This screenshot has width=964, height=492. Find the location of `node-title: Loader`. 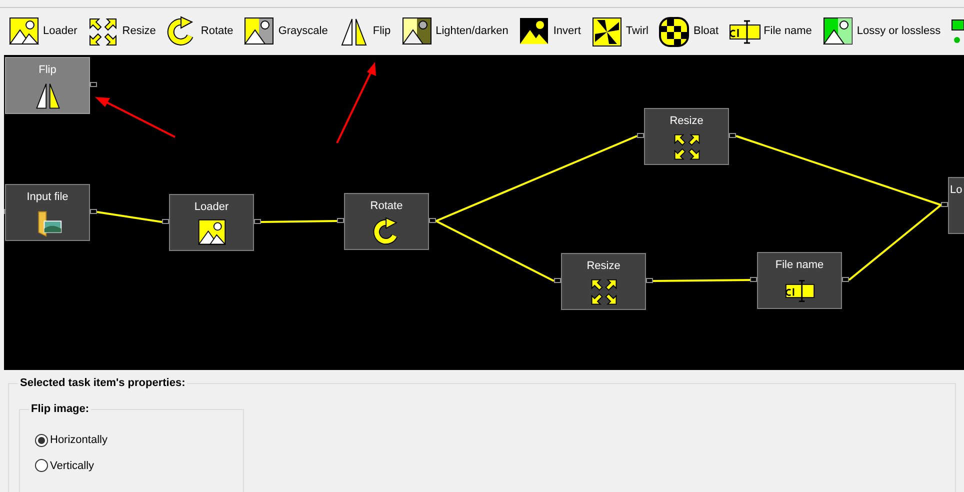

node-title: Loader is located at coordinates (211, 207).